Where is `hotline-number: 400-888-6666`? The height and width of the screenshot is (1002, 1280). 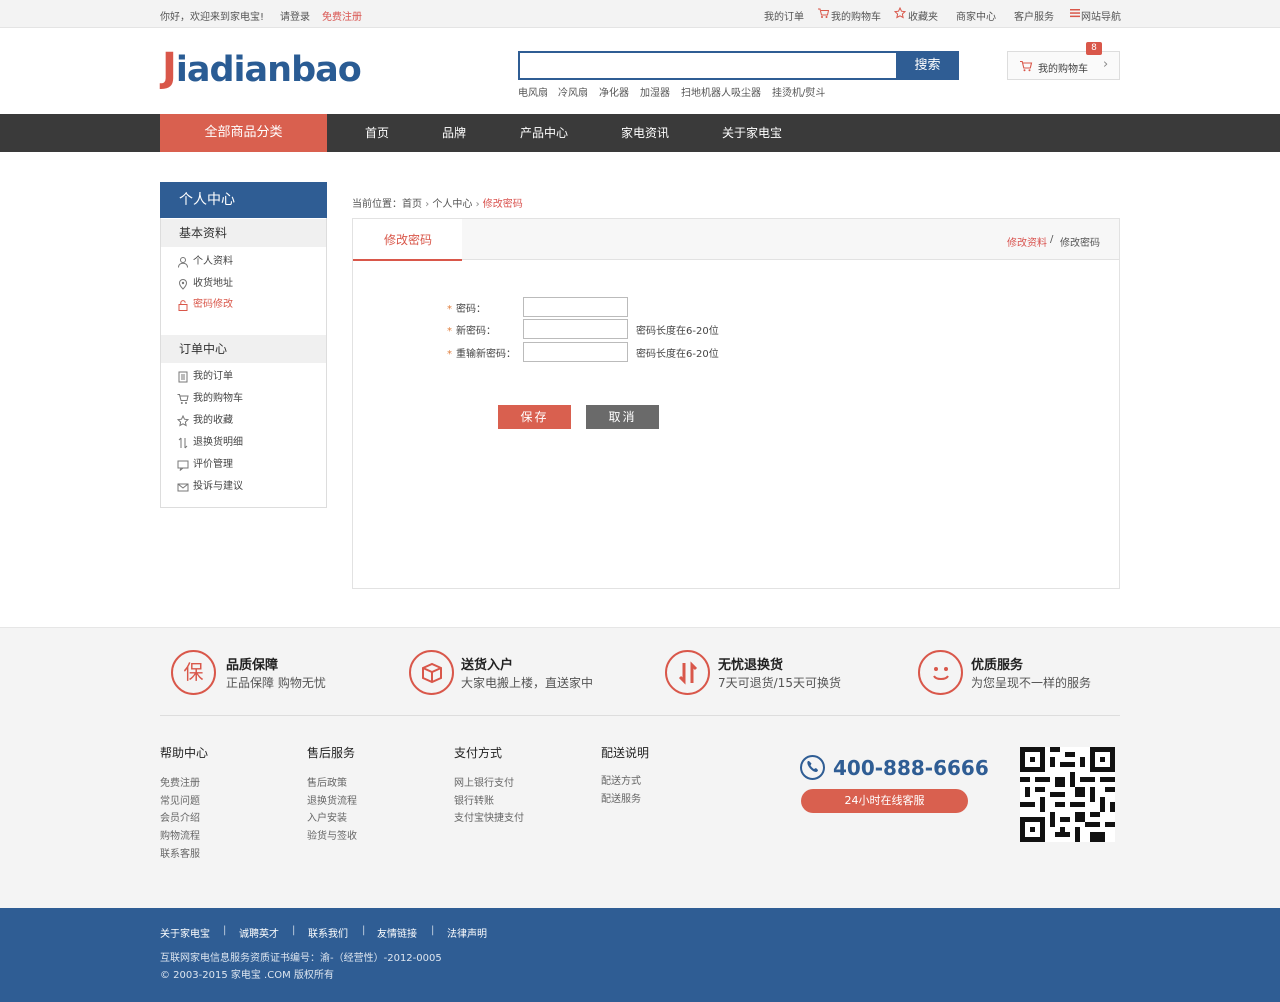
hotline-number: 400-888-6666 is located at coordinates (911, 768).